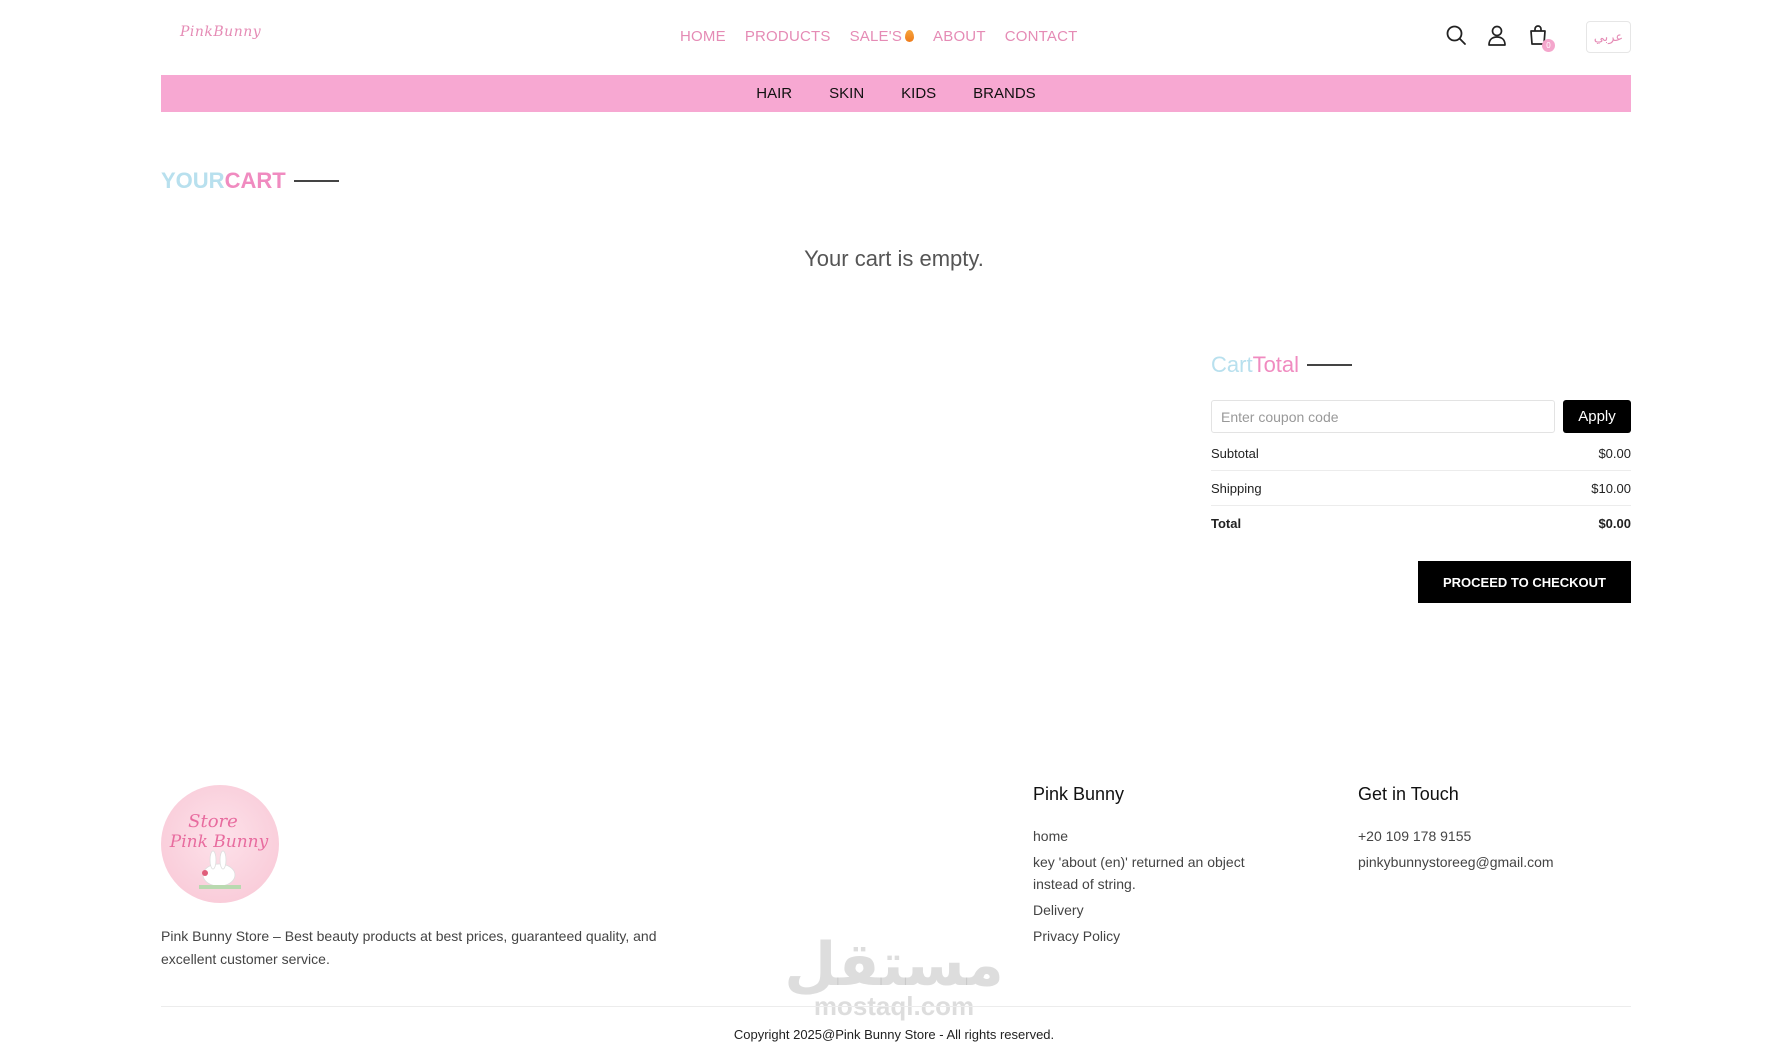 Image resolution: width=1788 pixels, height=1059 pixels. Describe the element at coordinates (1608, 37) in the screenshot. I see `language-toggle-button: عربي` at that location.